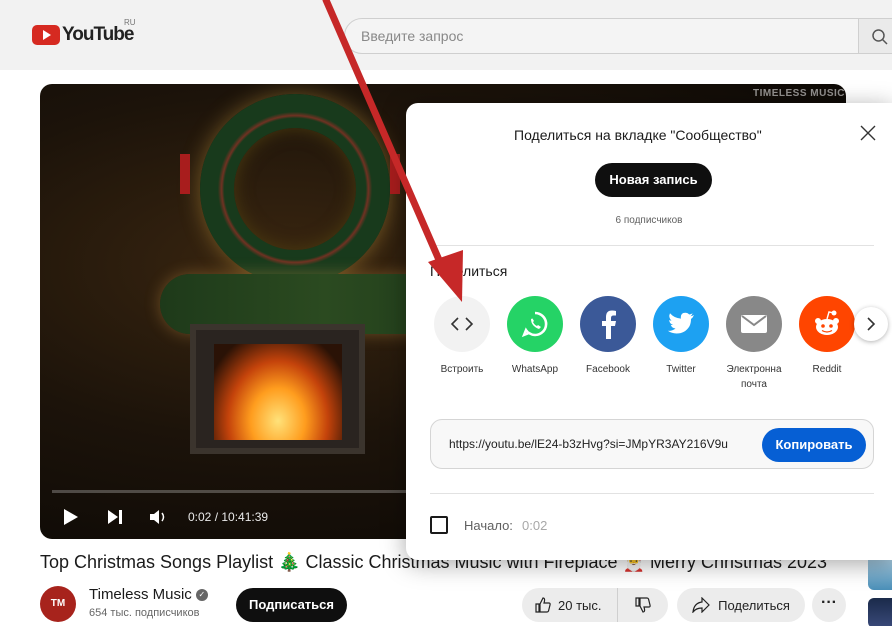  I want to click on dialog-subscriber-count: 6 подписчиков, so click(649, 220).